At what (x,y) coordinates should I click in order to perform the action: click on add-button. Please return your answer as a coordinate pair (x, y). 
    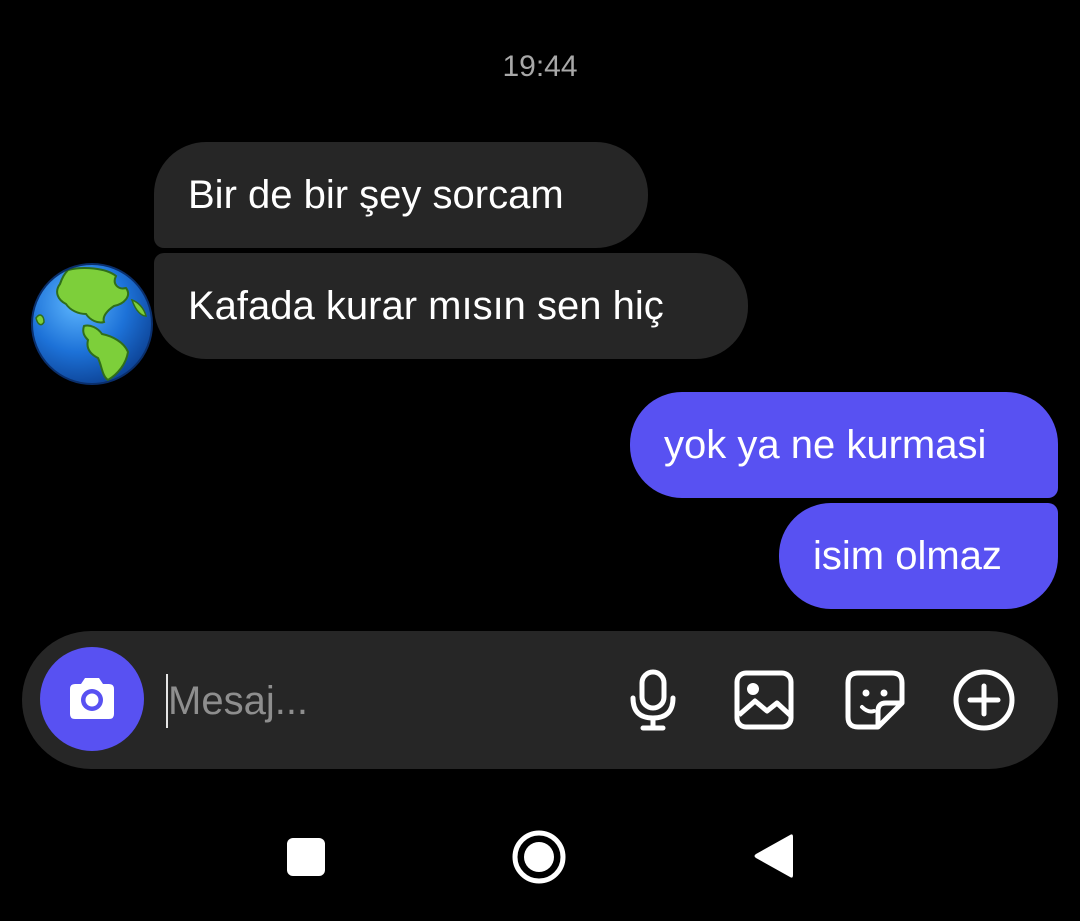
    Looking at the image, I should click on (984, 700).